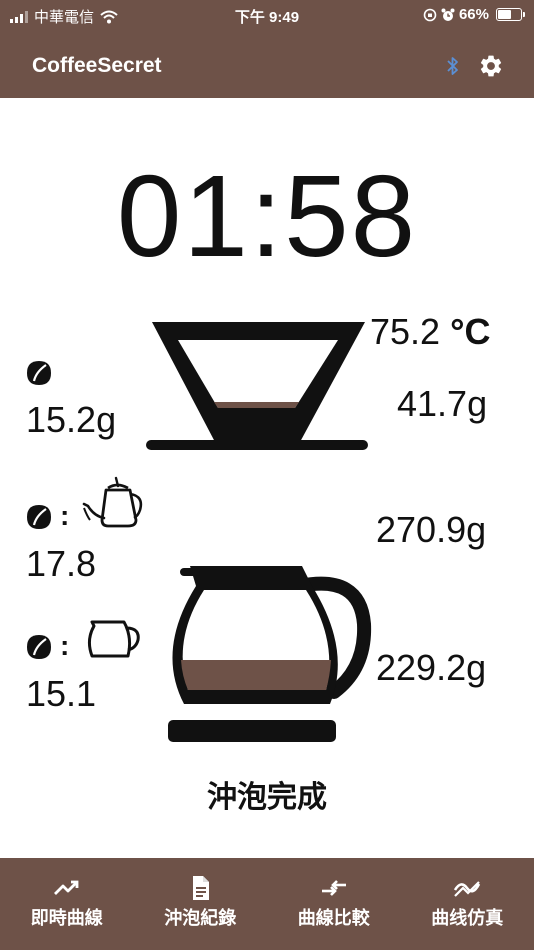 This screenshot has height=950, width=534. I want to click on nav-label: 即時曲線, so click(66, 918).